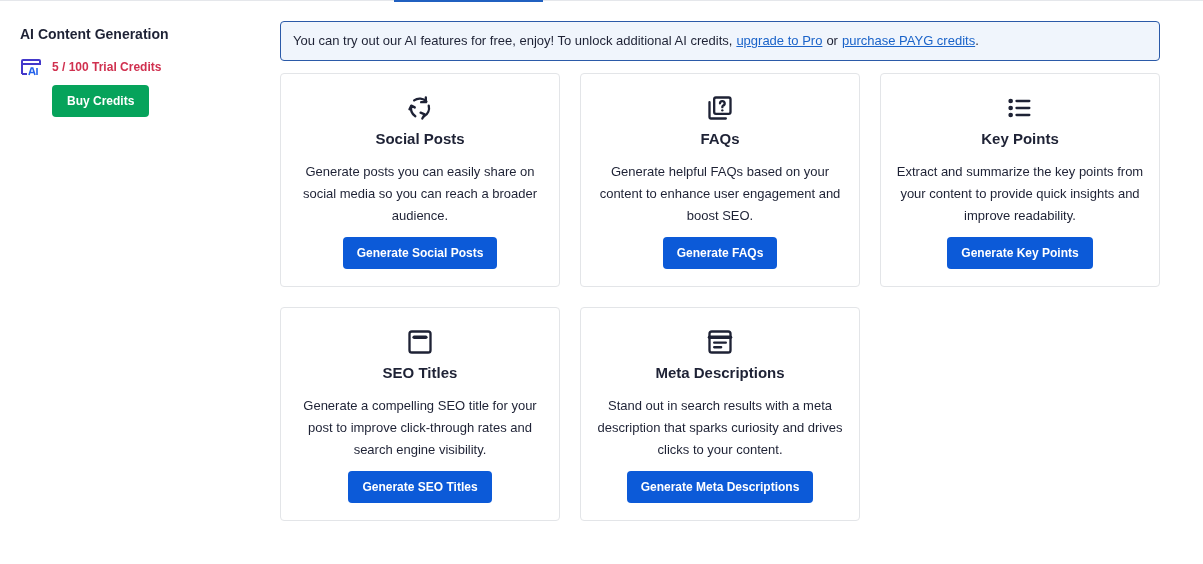 The width and height of the screenshot is (1203, 564). What do you see at coordinates (779, 41) in the screenshot?
I see `upgrade-link: upgrade to Pro` at bounding box center [779, 41].